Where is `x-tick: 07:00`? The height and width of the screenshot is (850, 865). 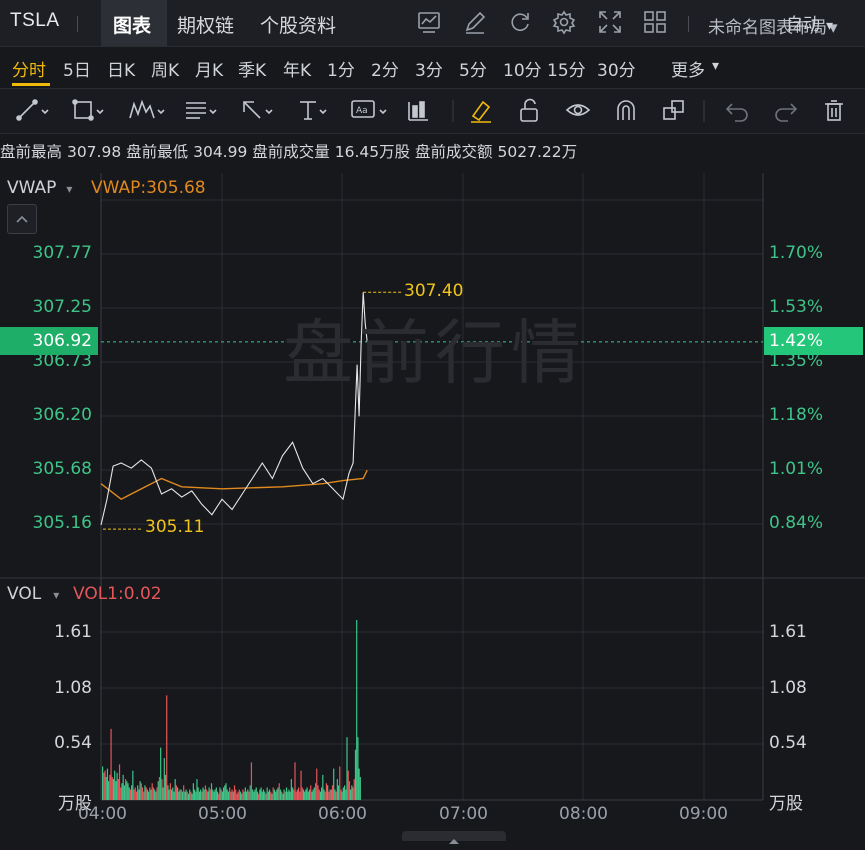
x-tick: 07:00 is located at coordinates (463, 814).